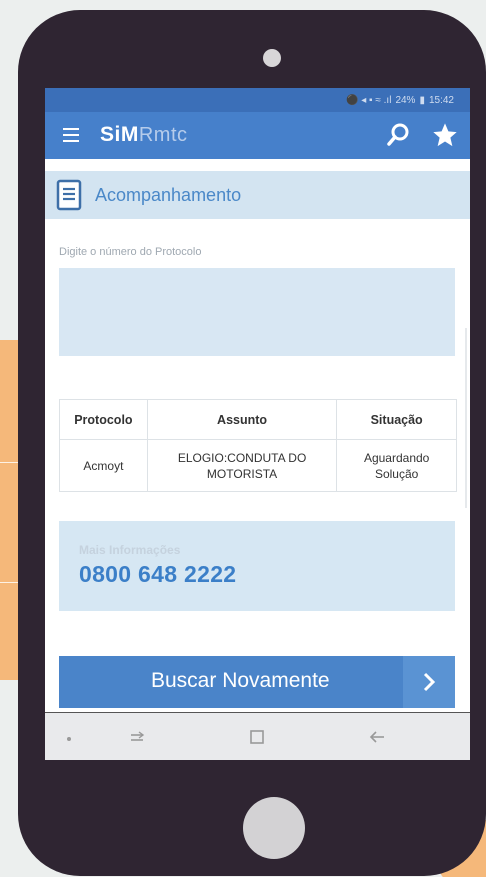 The image size is (486, 877). I want to click on battery-level: 24%, so click(405, 100).